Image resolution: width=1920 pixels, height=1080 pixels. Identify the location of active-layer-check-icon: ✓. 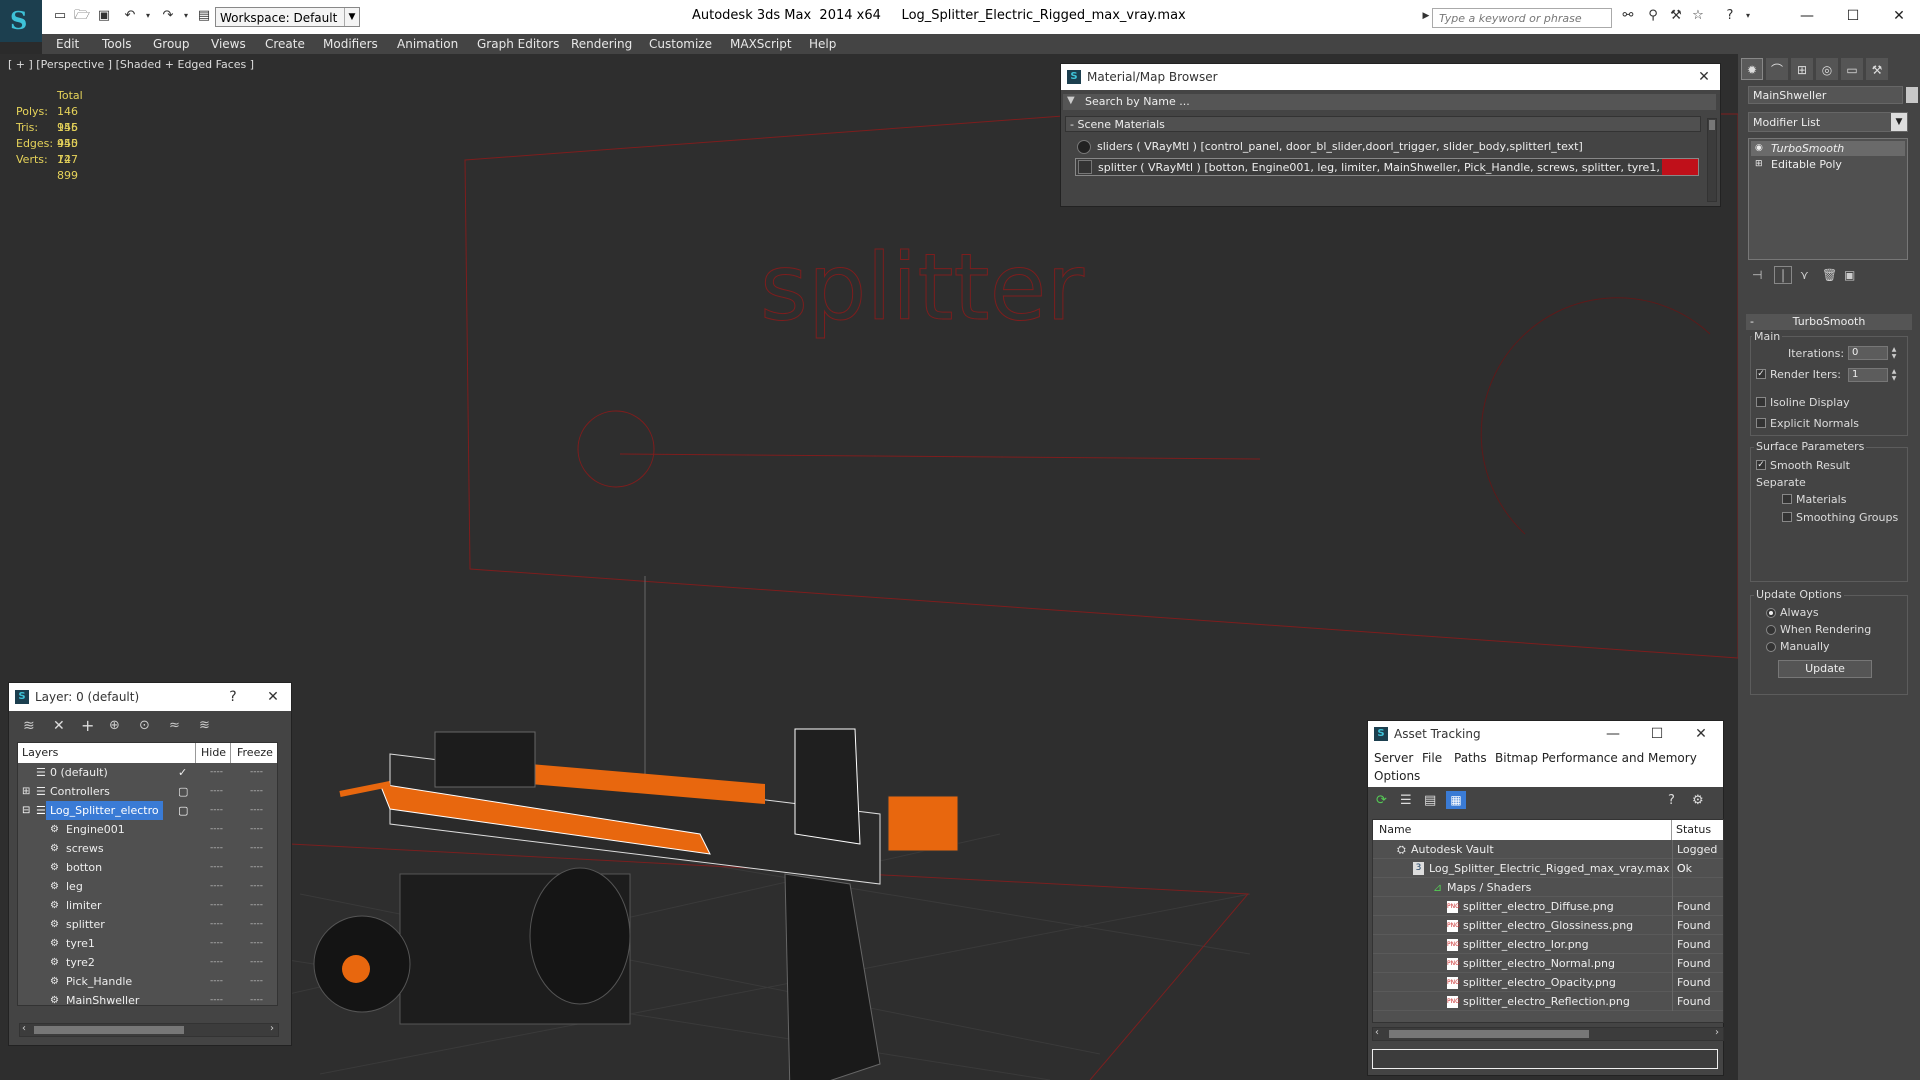
(182, 772).